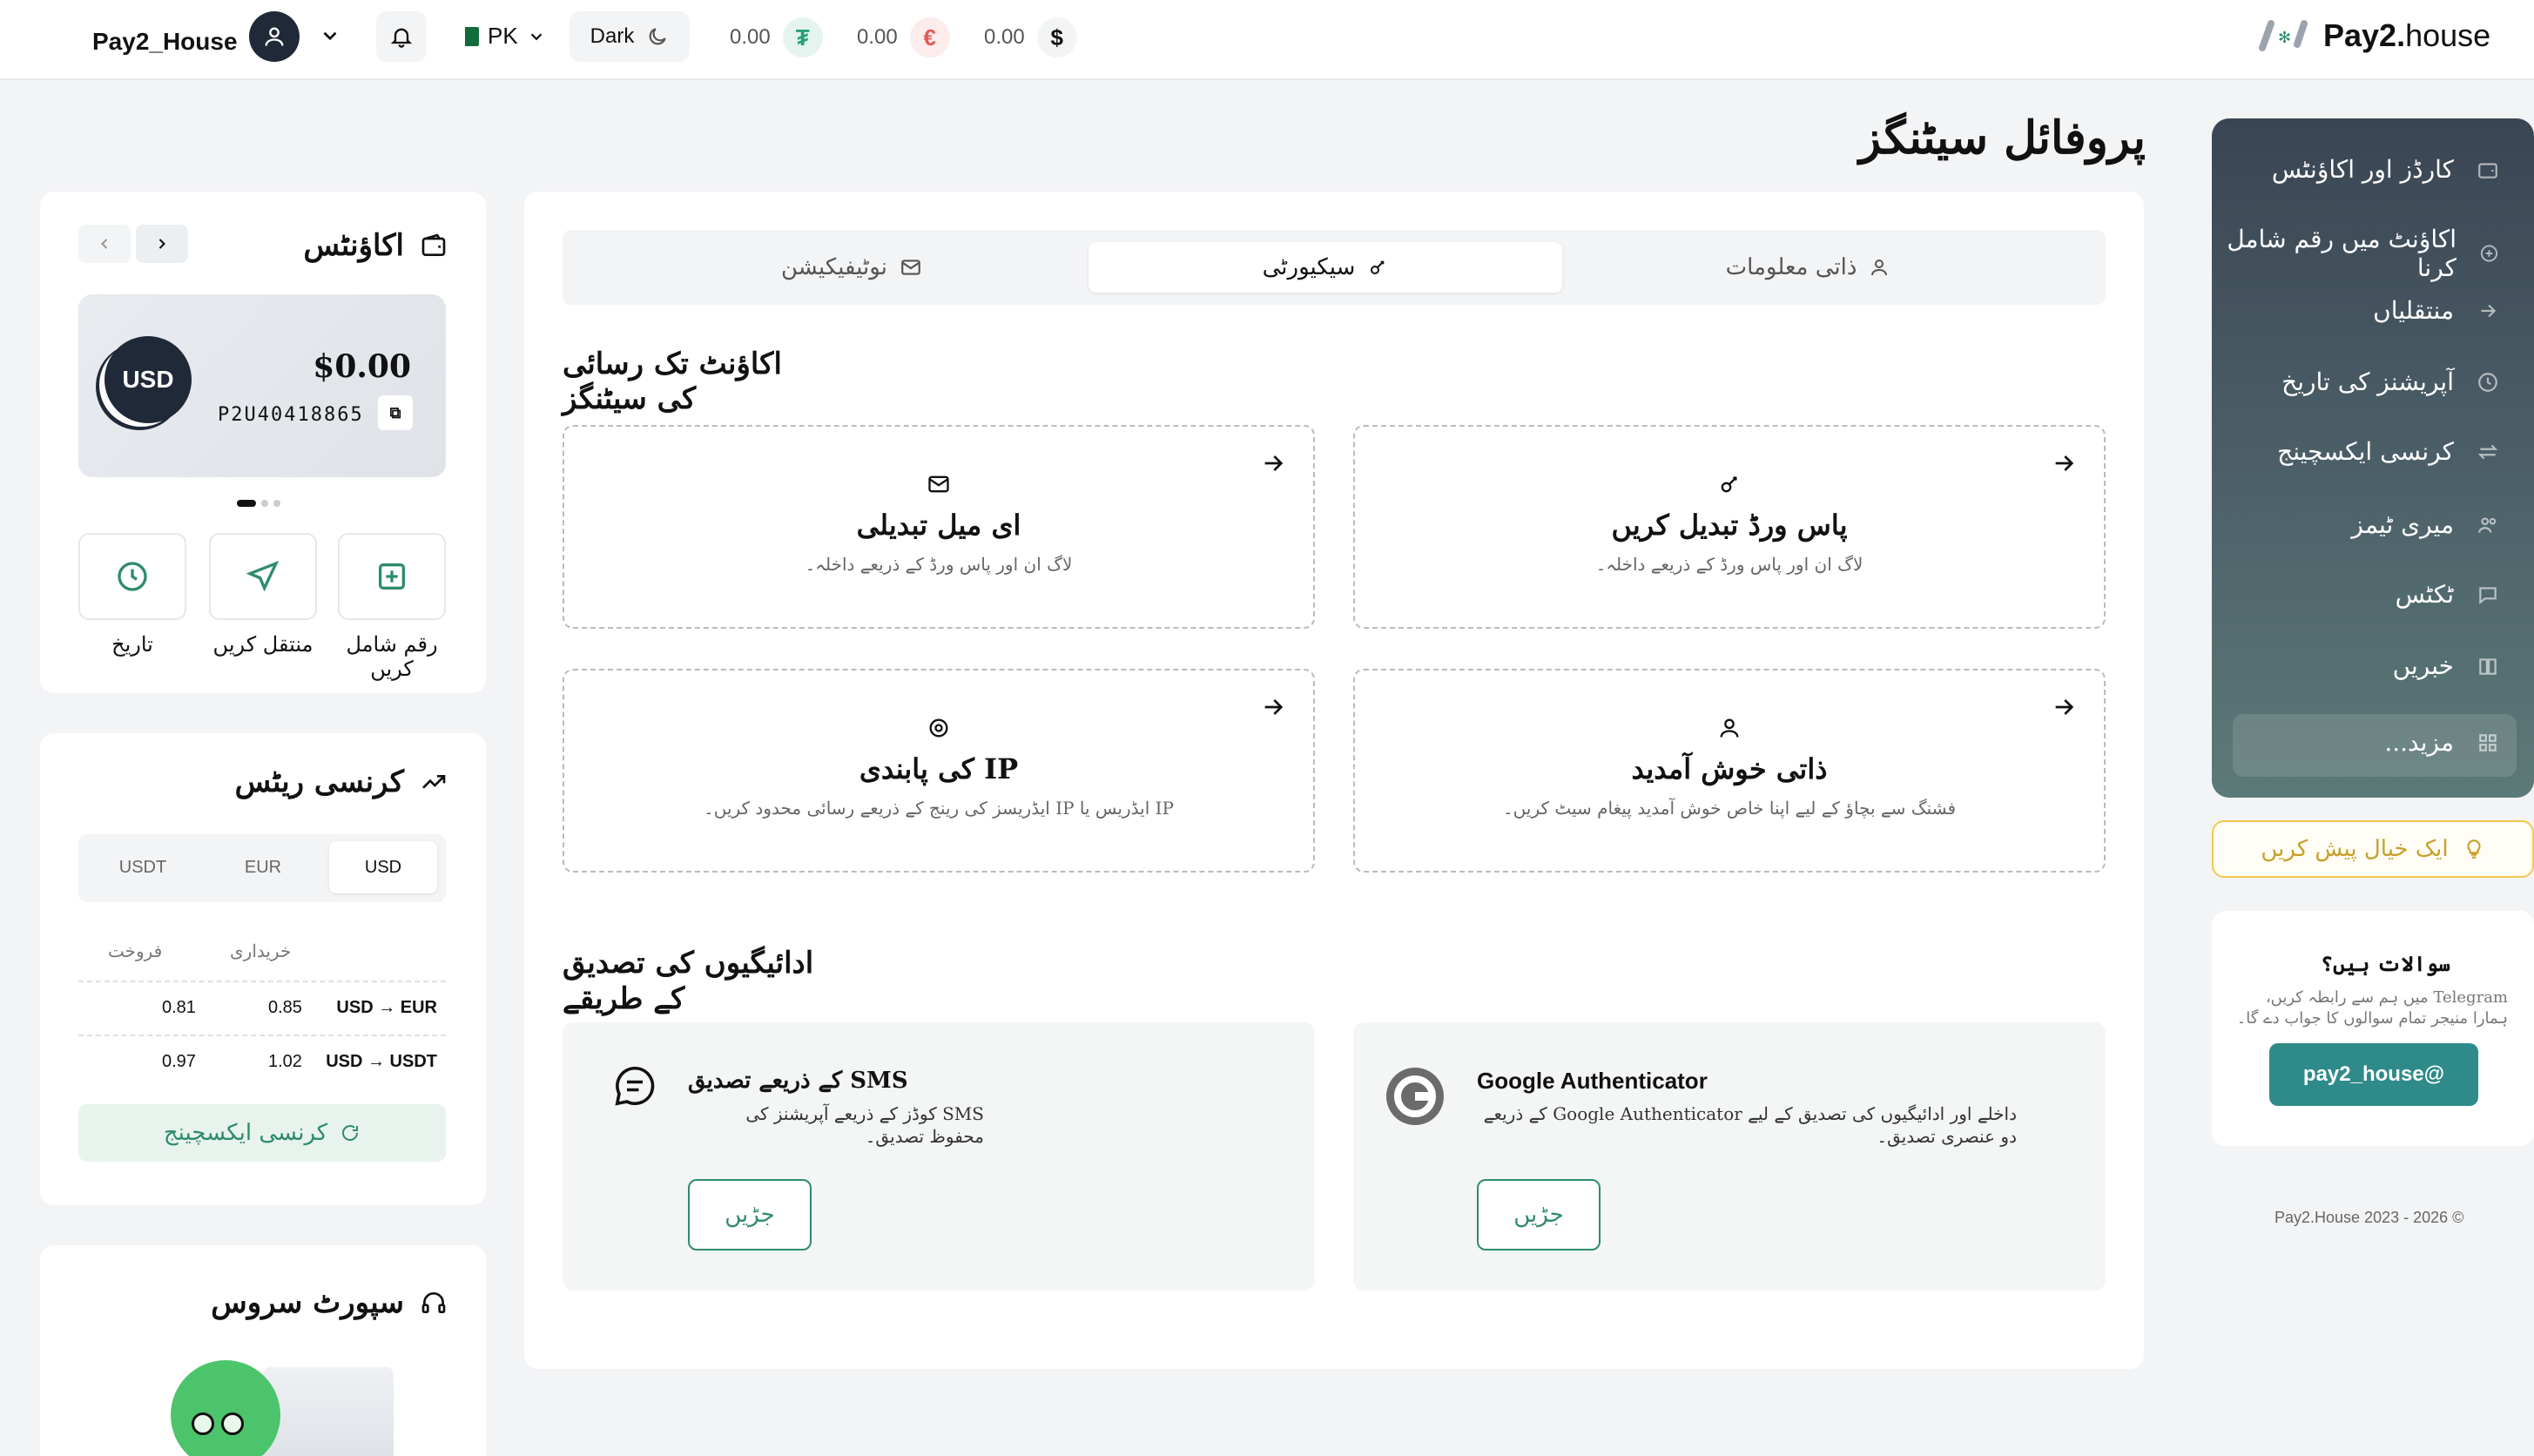 The height and width of the screenshot is (1456, 2534). I want to click on sidebar-item-news: خبریں, so click(2446, 665).